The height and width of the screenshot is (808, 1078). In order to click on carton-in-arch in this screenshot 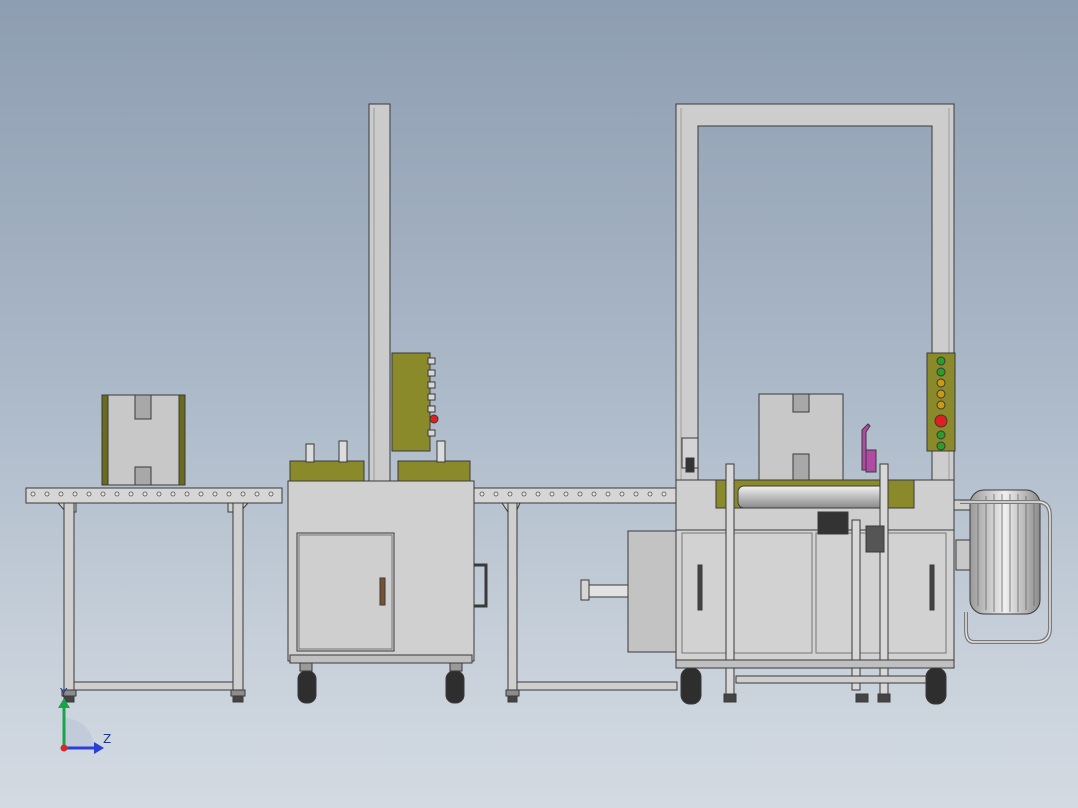, I will do `click(801, 438)`.